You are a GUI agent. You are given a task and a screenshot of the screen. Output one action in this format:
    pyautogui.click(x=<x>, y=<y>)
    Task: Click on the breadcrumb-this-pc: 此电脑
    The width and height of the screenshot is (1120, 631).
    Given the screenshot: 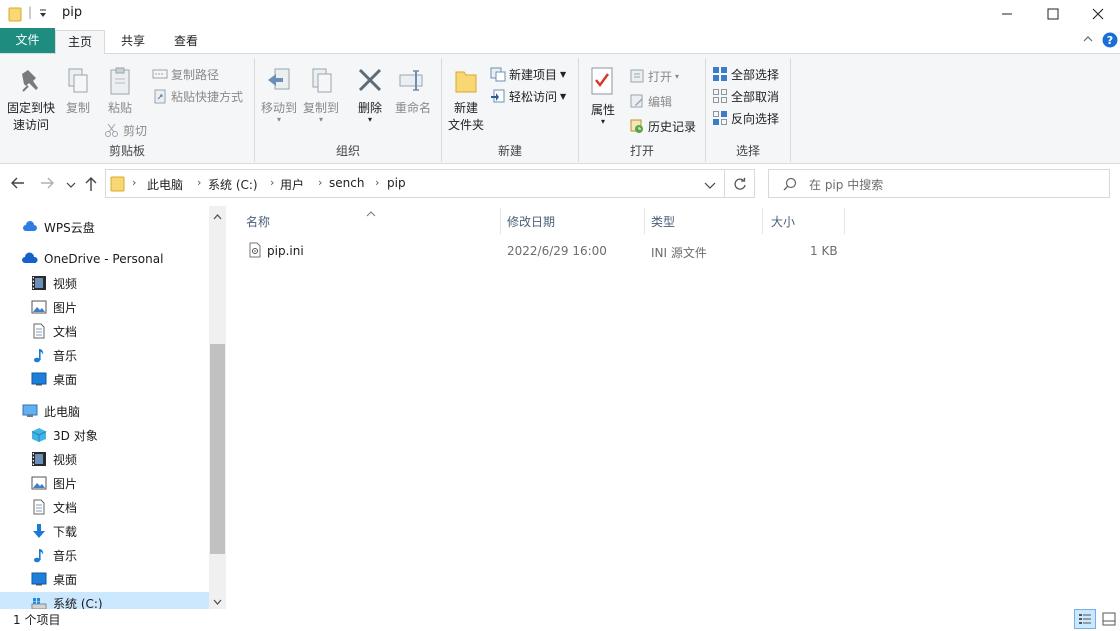 What is the action you would take?
    pyautogui.click(x=165, y=184)
    